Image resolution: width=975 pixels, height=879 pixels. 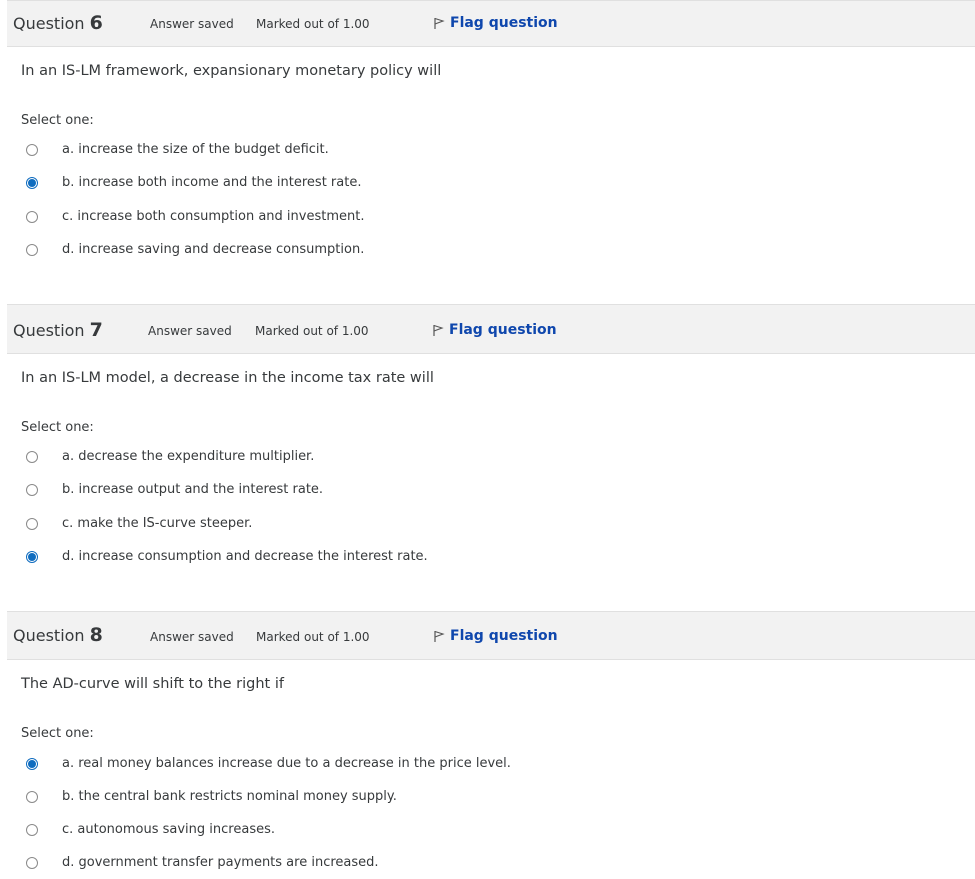 What do you see at coordinates (357, 458) in the screenshot?
I see `answer-option-a: a. decrease the expenditure multiplier.` at bounding box center [357, 458].